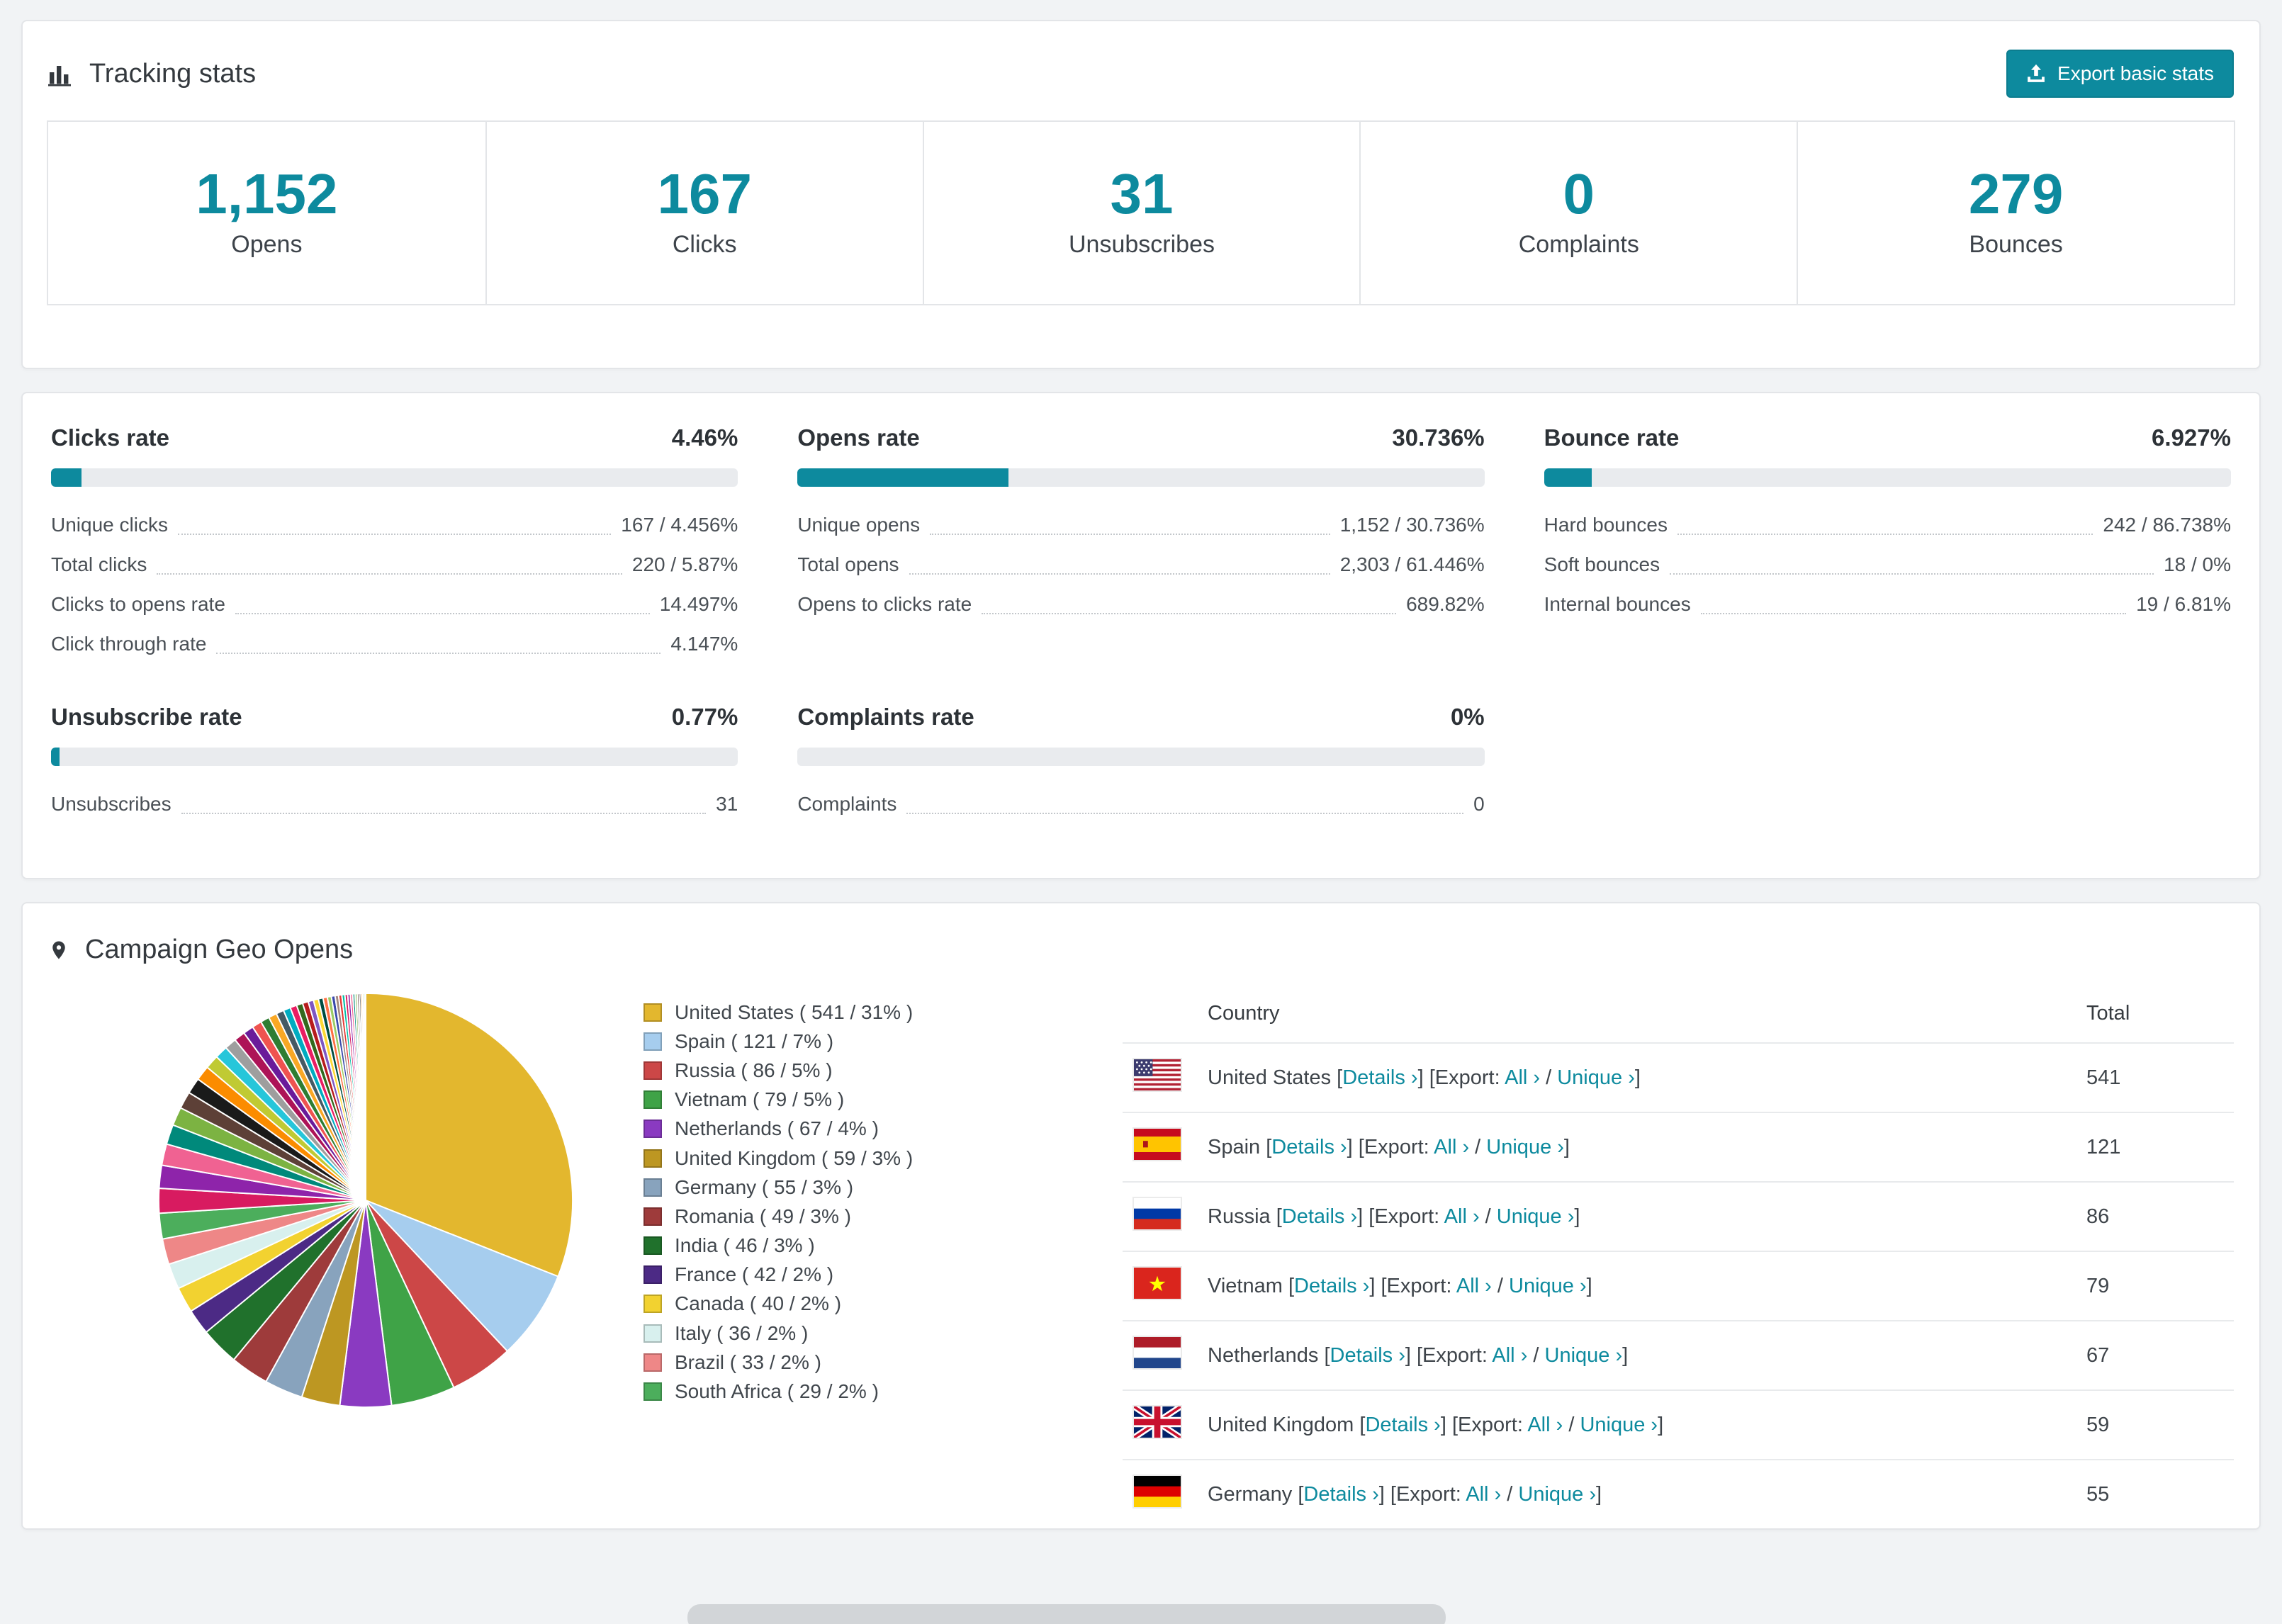 Image resolution: width=2282 pixels, height=1624 pixels. Describe the element at coordinates (758, 1303) in the screenshot. I see `legend-label: Canada ( 40 / 2% )` at that location.